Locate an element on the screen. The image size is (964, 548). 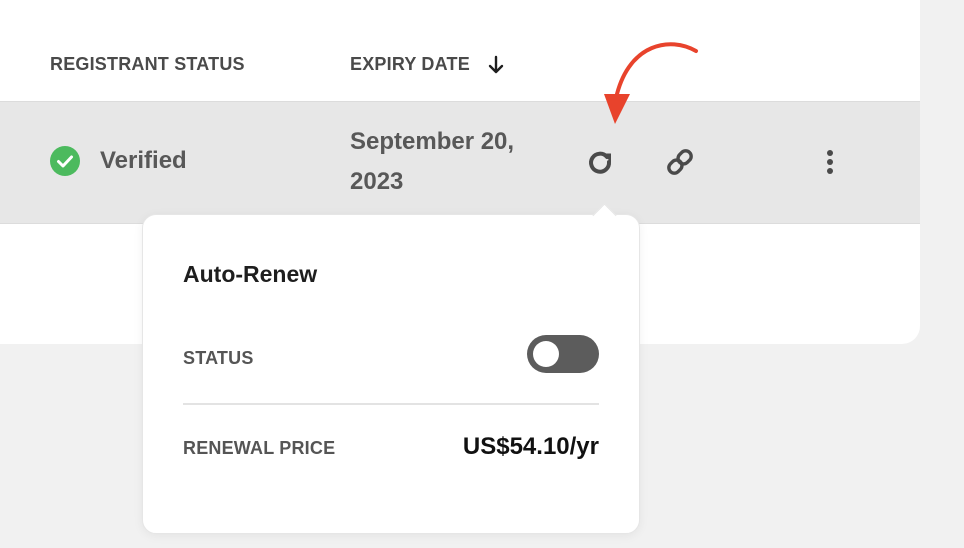
registrant-status-header: REGISTRANT STATUS is located at coordinates (147, 64).